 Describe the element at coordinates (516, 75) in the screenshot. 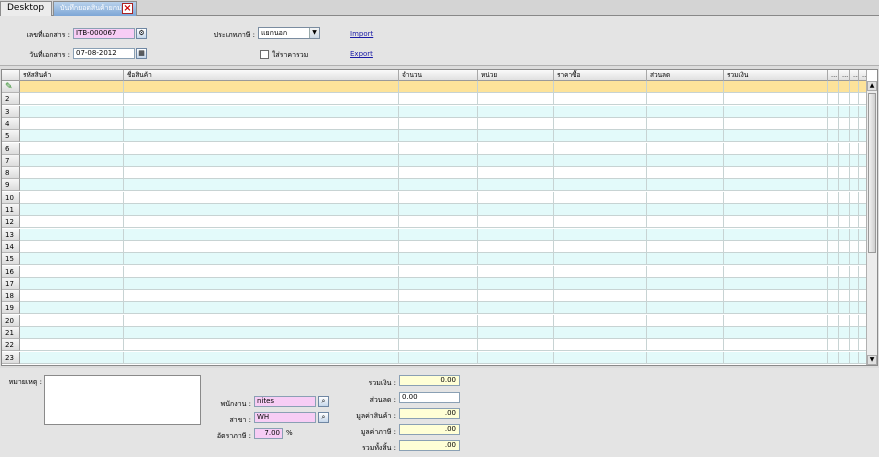

I see `column-header: หน่วย` at that location.